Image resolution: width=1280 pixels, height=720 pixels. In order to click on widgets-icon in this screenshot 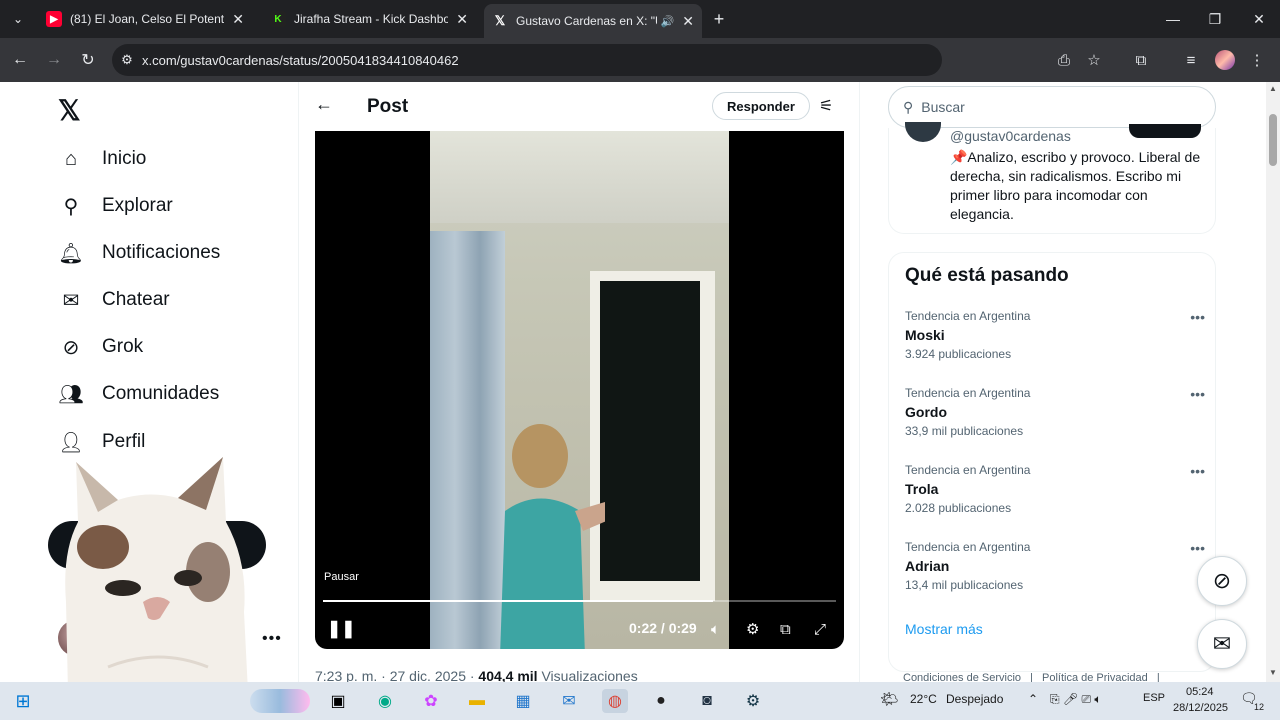, I will do `click(280, 701)`.